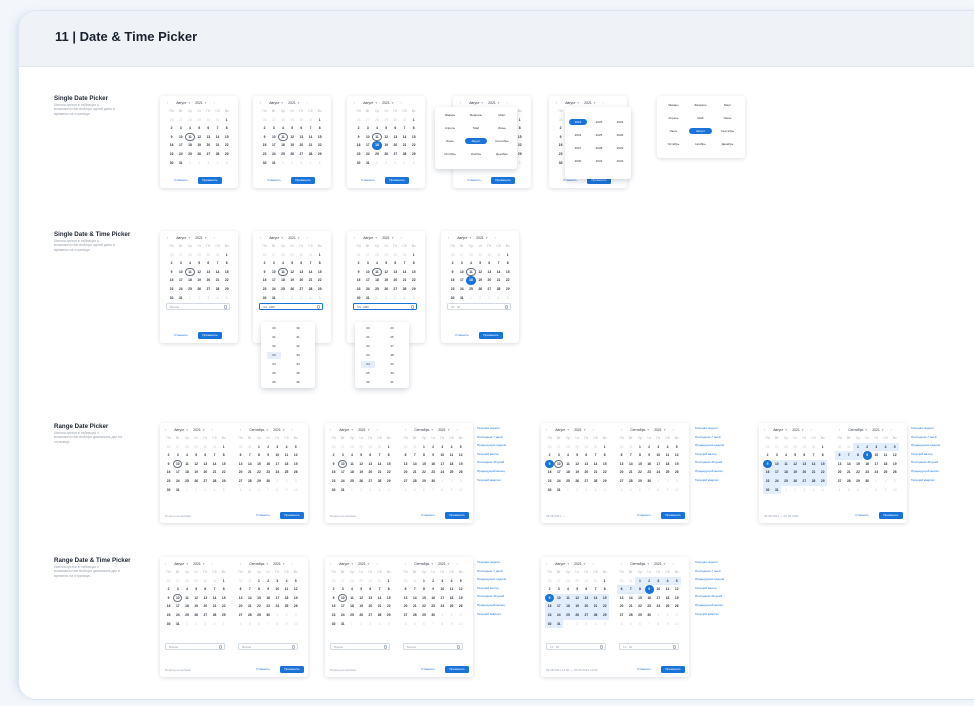 Image resolution: width=974 pixels, height=706 pixels. What do you see at coordinates (560, 163) in the screenshot?
I see `day-cell: 30` at bounding box center [560, 163].